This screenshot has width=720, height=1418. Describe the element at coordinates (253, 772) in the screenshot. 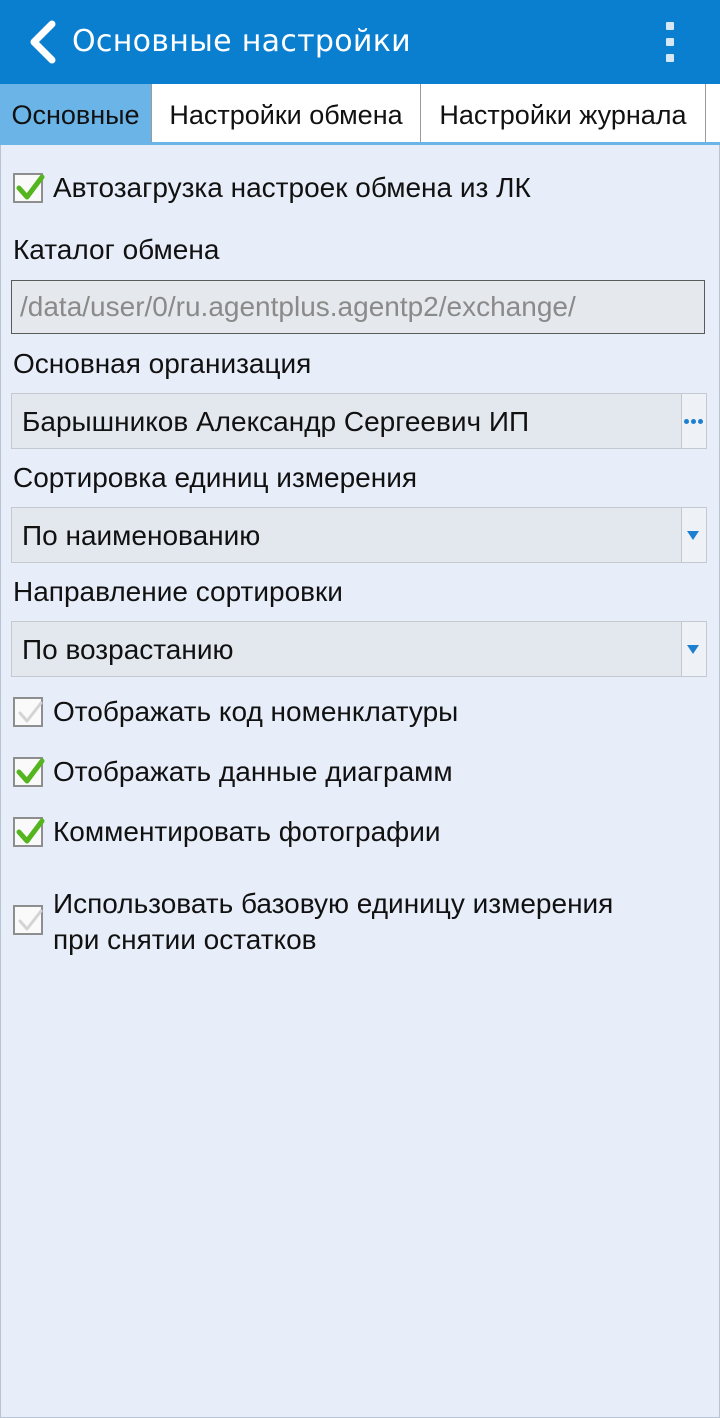

I see `show-charts-label: Отображать данные диаграмм` at that location.